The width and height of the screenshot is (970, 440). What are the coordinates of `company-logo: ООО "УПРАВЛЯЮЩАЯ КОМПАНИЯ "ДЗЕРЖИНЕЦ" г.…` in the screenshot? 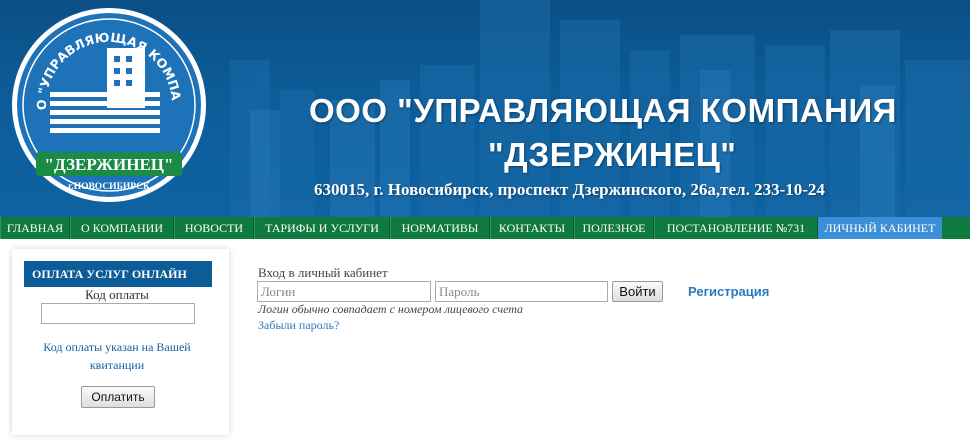 It's located at (108, 104).